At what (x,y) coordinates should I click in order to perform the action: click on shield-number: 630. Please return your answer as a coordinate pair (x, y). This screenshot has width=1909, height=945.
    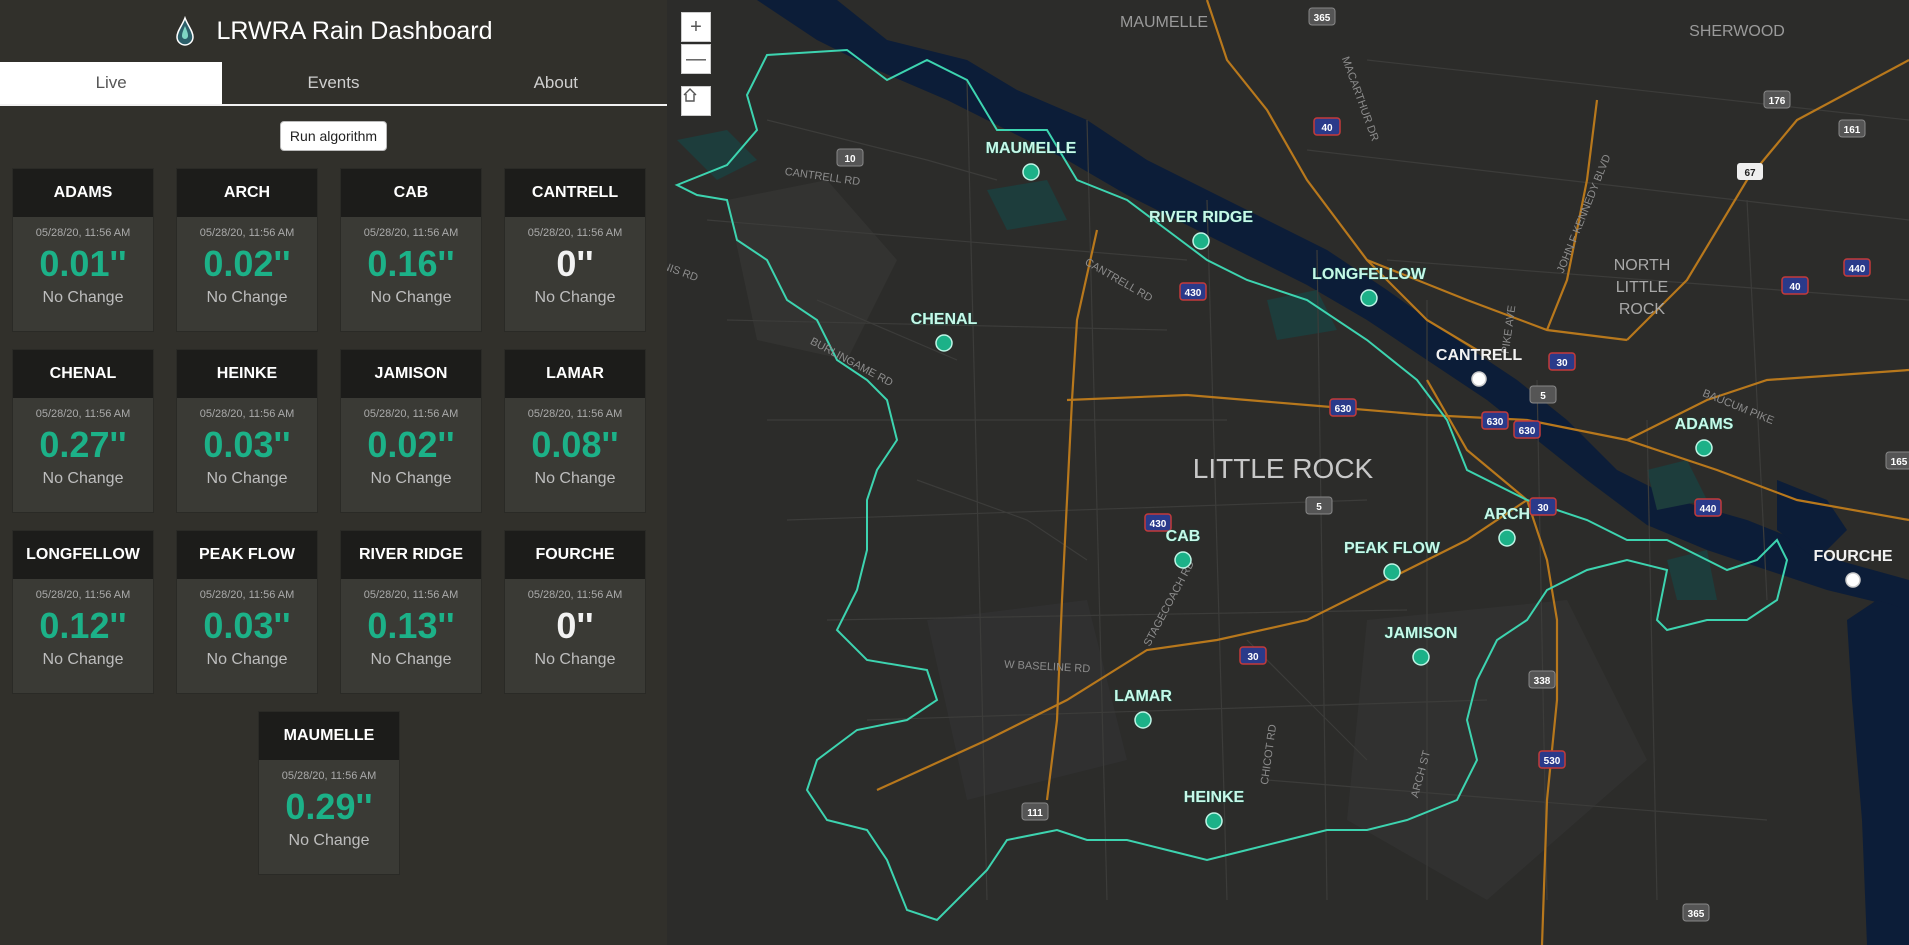
    Looking at the image, I should click on (1343, 409).